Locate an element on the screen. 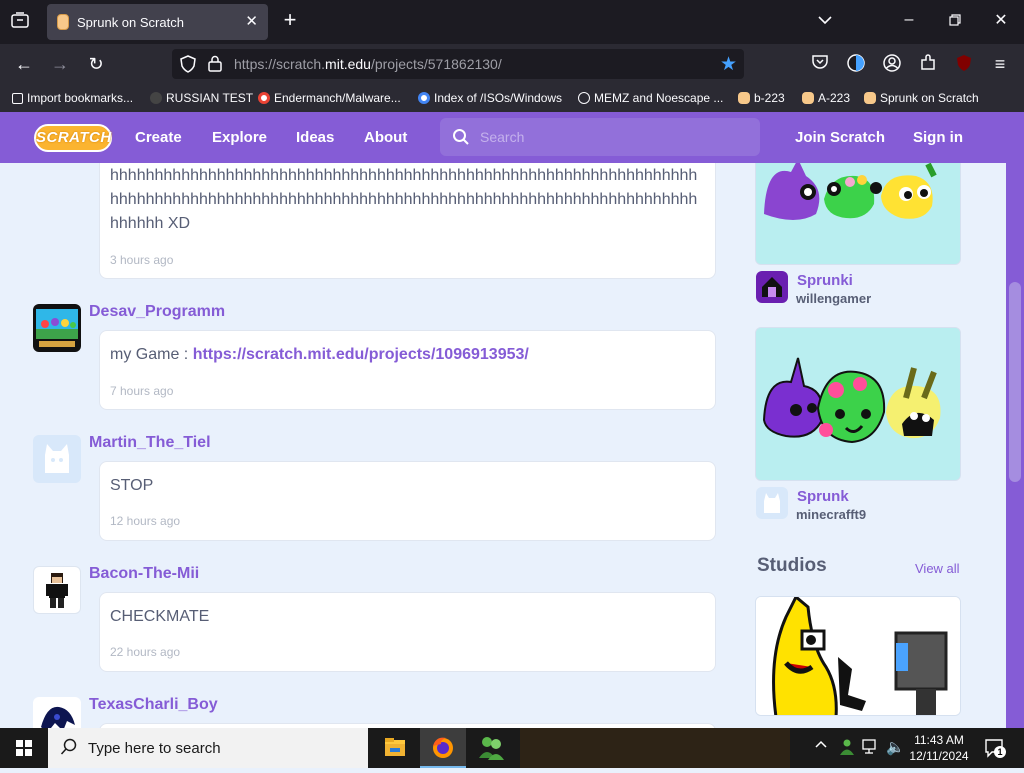 This screenshot has height=773, width=1024. tab-sprunk-on-scratch: Sprunk on Scratch ✕ is located at coordinates (157, 22).